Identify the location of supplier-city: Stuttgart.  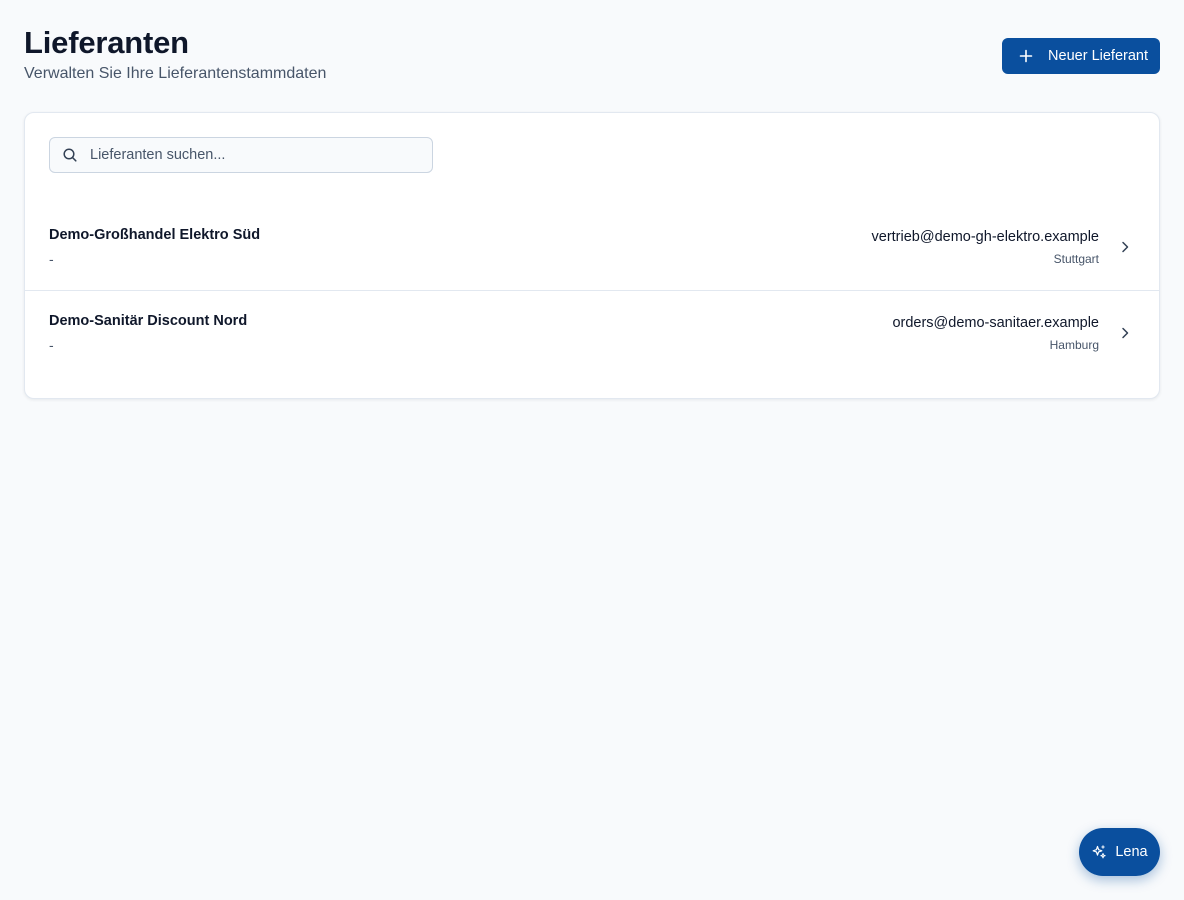
(1076, 259).